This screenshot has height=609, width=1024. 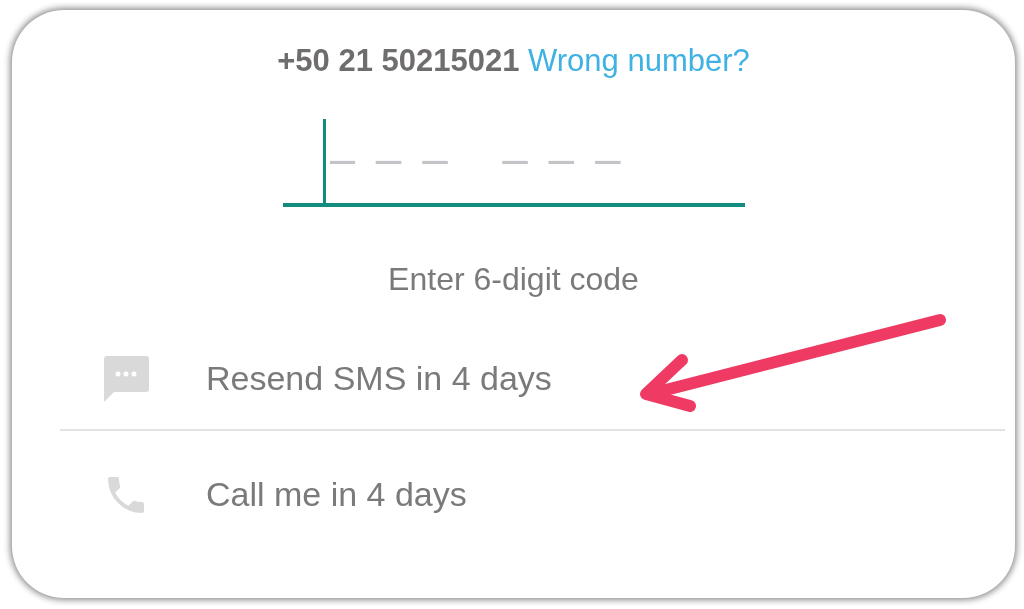 What do you see at coordinates (336, 494) in the screenshot?
I see `call-me-option: Call me in 4 days` at bounding box center [336, 494].